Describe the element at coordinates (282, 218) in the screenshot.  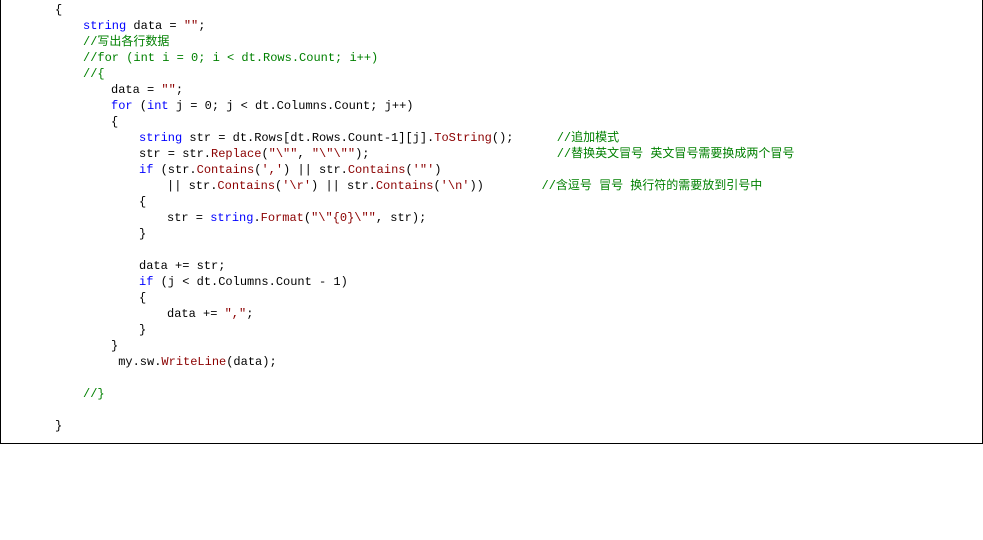
I see `code-token: Format` at that location.